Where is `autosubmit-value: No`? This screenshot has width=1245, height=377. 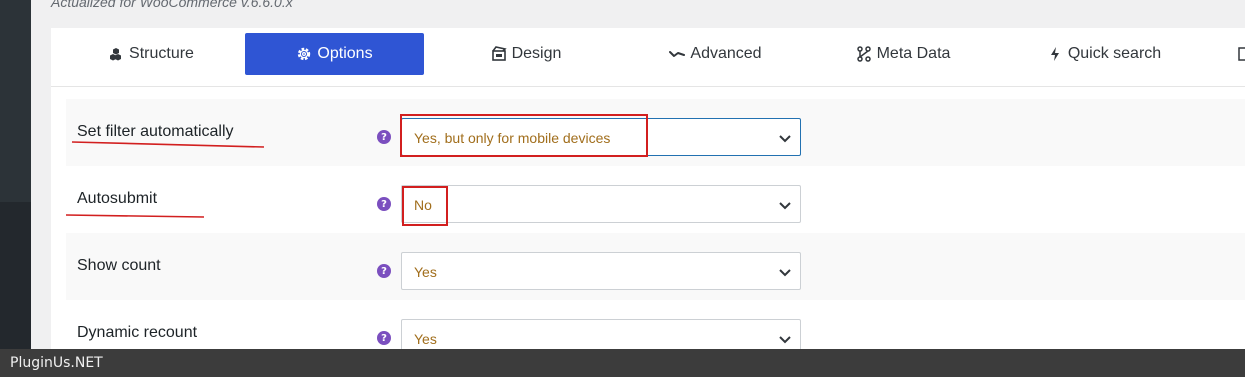 autosubmit-value: No is located at coordinates (423, 205).